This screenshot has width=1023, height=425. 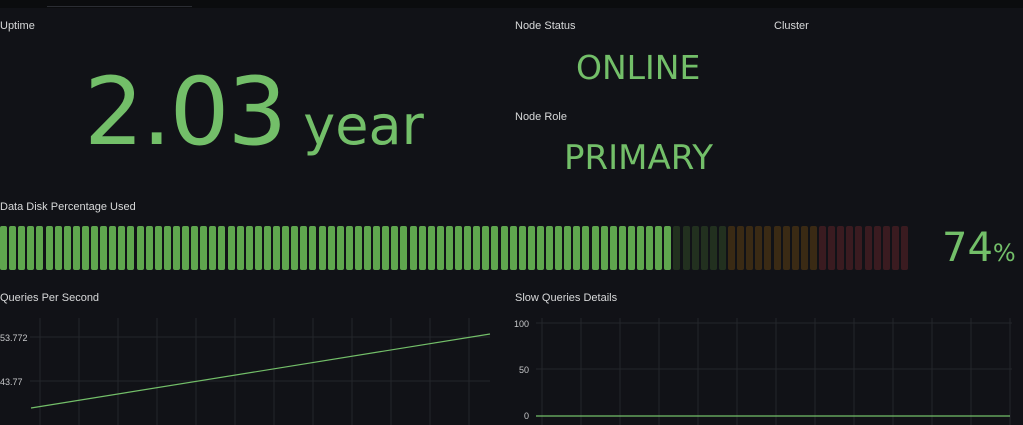 What do you see at coordinates (260, 371) in the screenshot?
I see `qps-series-line` at bounding box center [260, 371].